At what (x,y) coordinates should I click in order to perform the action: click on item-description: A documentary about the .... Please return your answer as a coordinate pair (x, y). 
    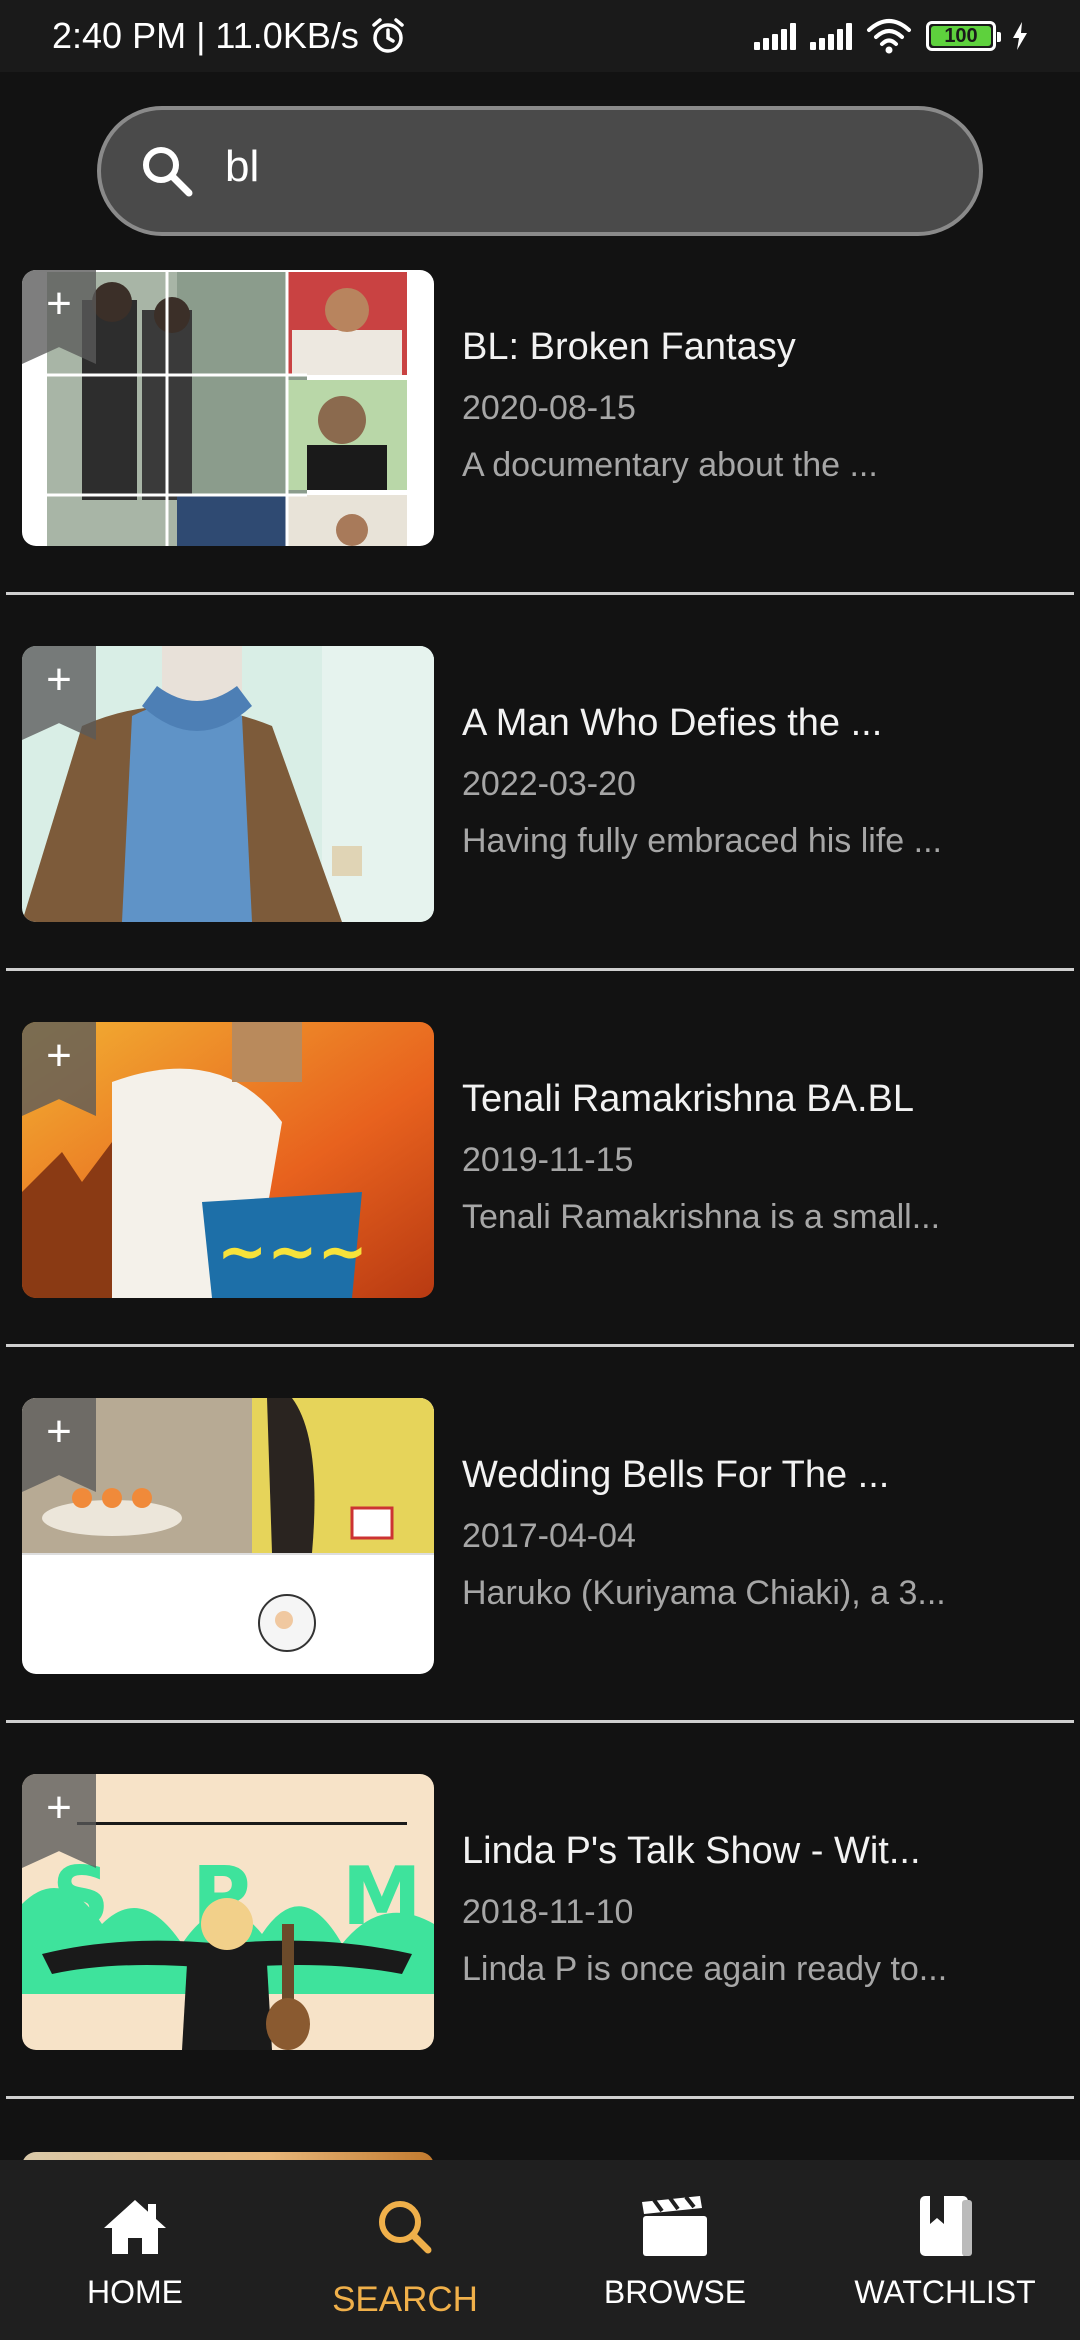
    Looking at the image, I should click on (670, 465).